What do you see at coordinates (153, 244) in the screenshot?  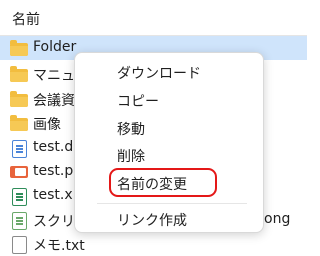 I see `file-row-memo-txt: メモ.txt` at bounding box center [153, 244].